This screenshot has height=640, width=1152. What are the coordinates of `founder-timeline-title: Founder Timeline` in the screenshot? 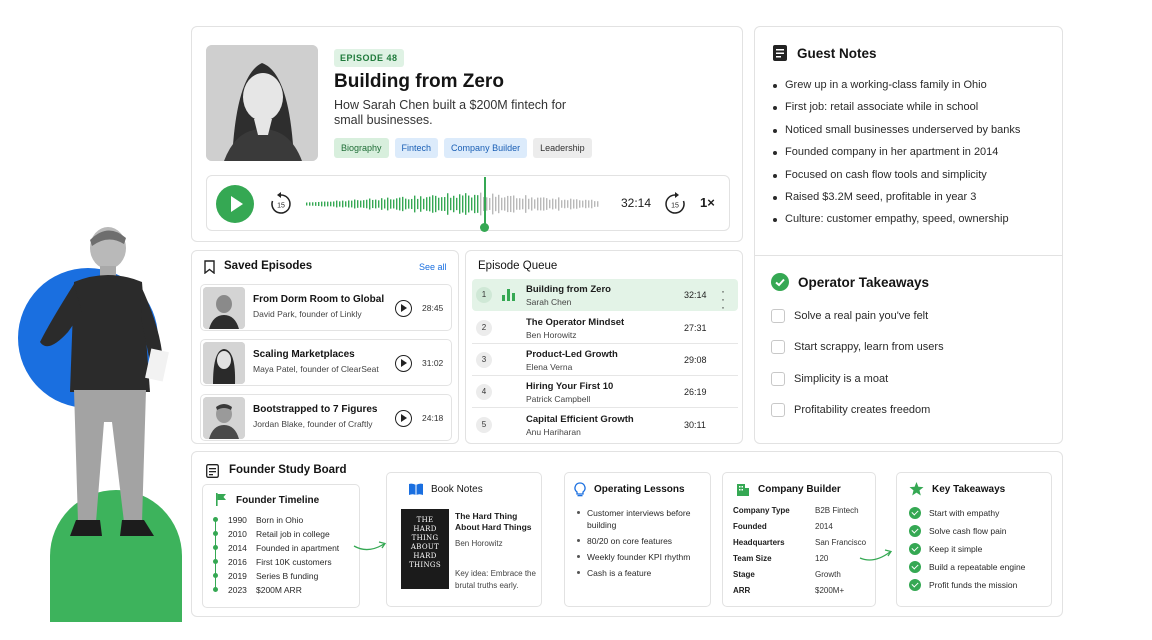 It's located at (278, 500).